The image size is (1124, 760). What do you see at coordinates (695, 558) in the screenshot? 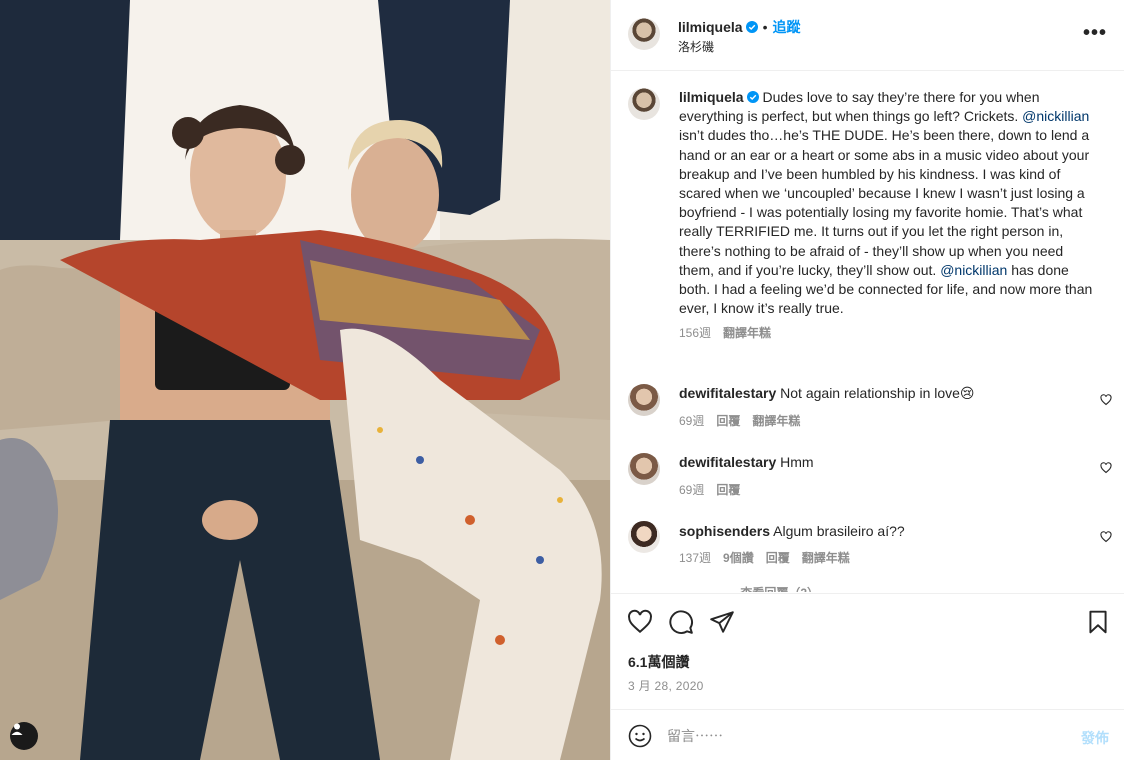
I see `comment-age: 137週` at bounding box center [695, 558].